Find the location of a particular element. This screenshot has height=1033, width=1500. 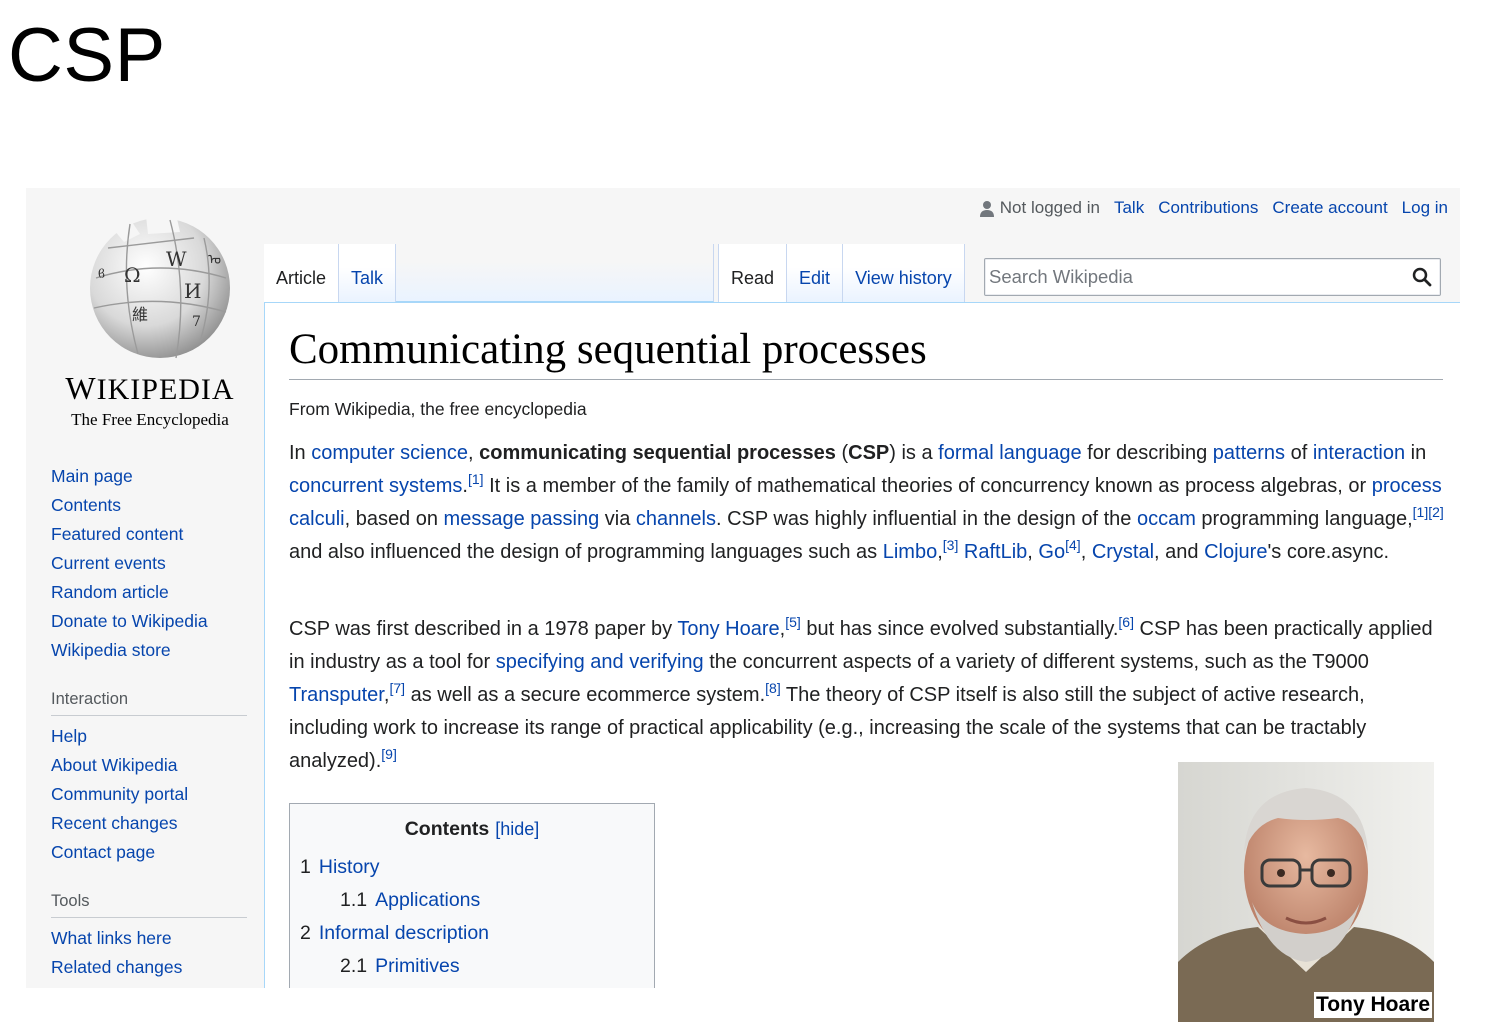

sidebar-item-community-portal: Community portal is located at coordinates (151, 794).